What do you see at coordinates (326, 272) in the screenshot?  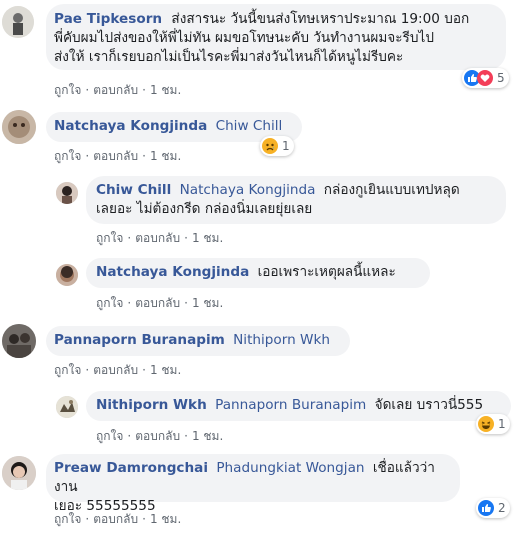 I see `comment-text: เออเพราะเหตุผลนี้แหละ` at bounding box center [326, 272].